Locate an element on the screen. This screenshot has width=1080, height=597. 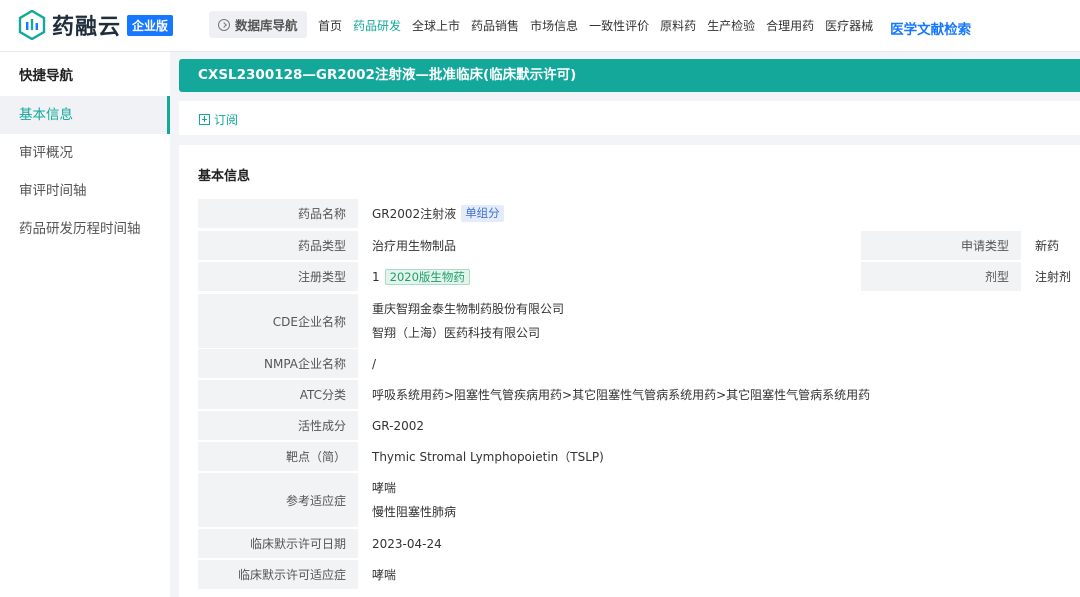
label-nmpa-company: NMPA企业名称 is located at coordinates (278, 363).